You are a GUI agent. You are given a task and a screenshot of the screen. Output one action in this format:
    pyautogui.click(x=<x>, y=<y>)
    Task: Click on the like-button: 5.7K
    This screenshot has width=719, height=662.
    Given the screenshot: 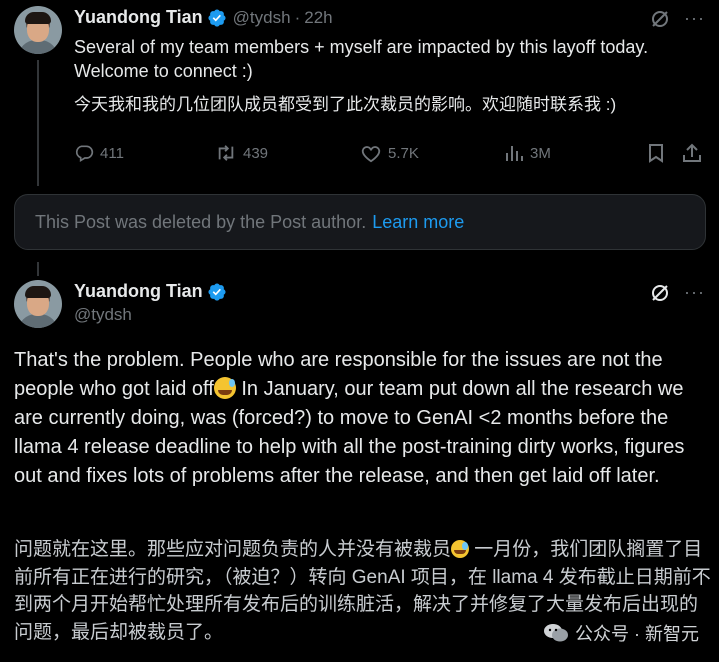 What is the action you would take?
    pyautogui.click(x=389, y=153)
    